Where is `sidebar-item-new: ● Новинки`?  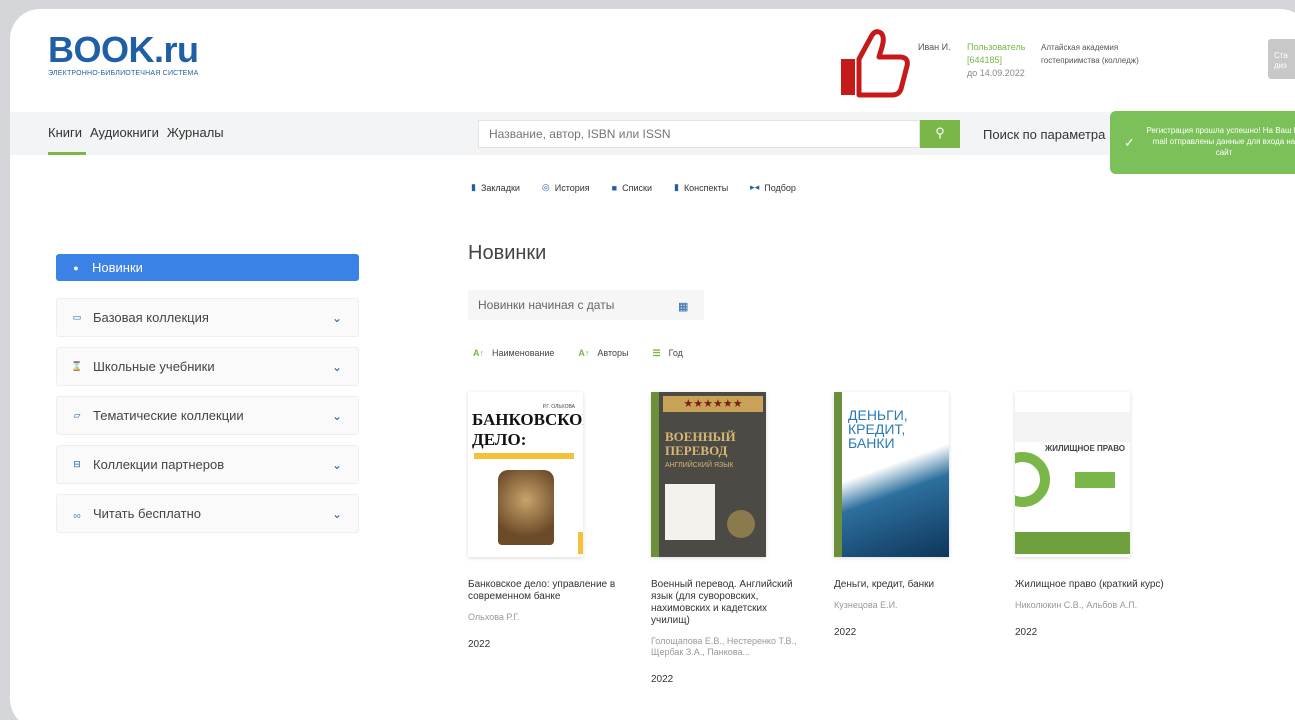 sidebar-item-new: ● Новинки is located at coordinates (207, 267).